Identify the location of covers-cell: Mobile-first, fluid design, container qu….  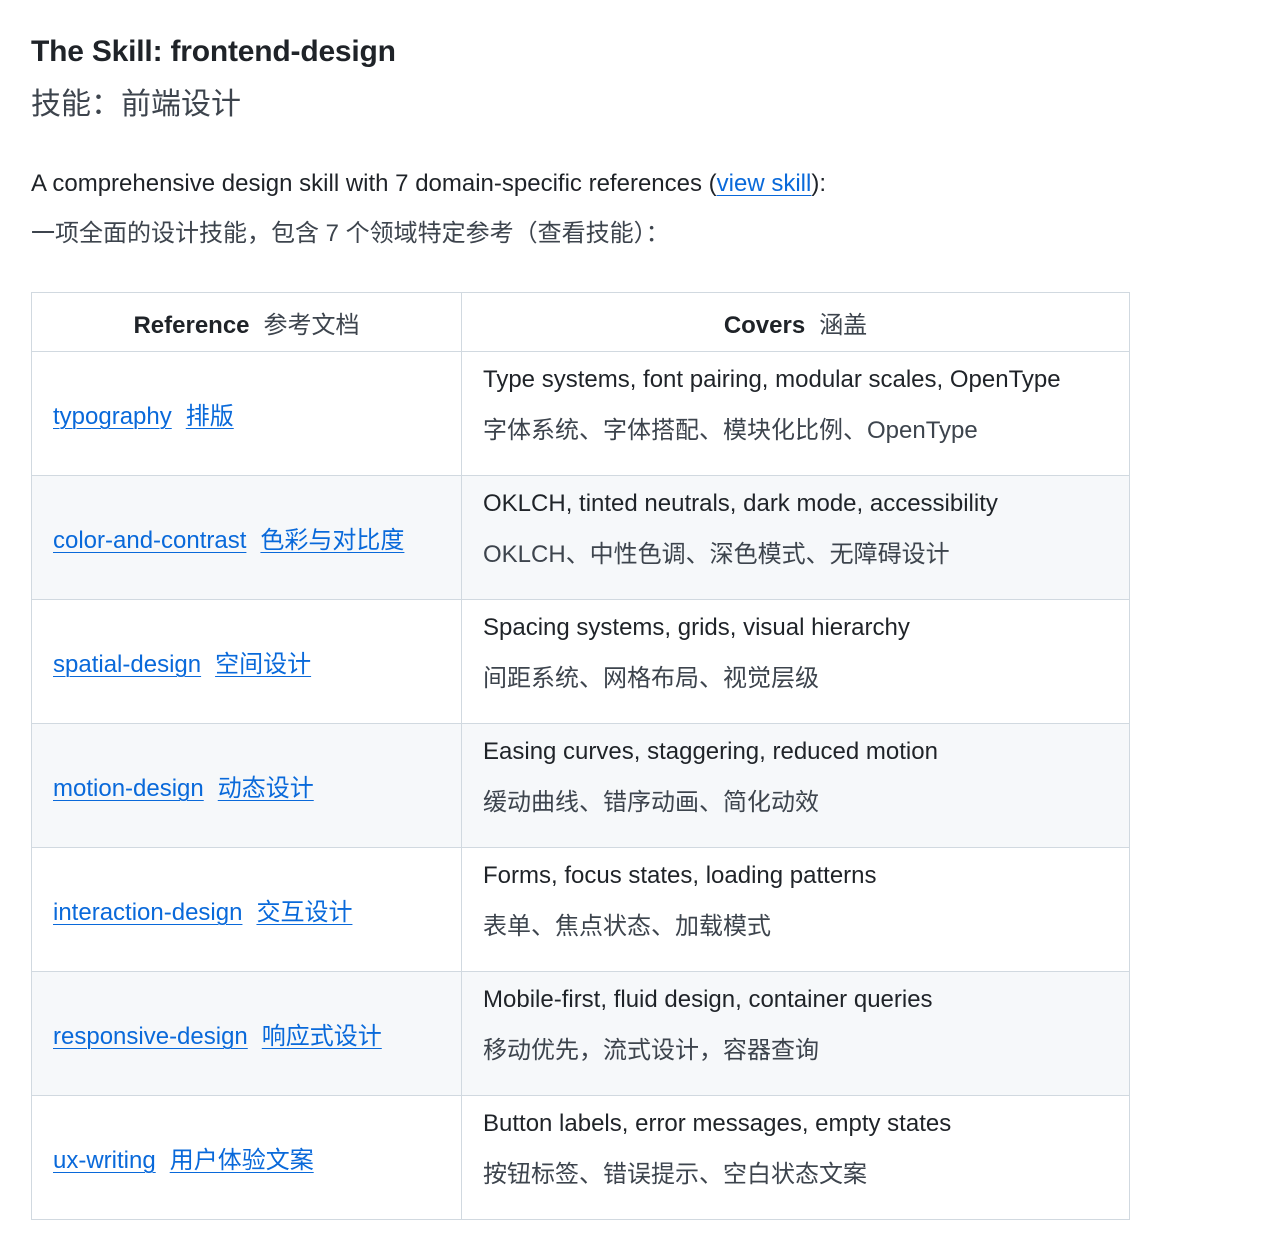
(795, 1033).